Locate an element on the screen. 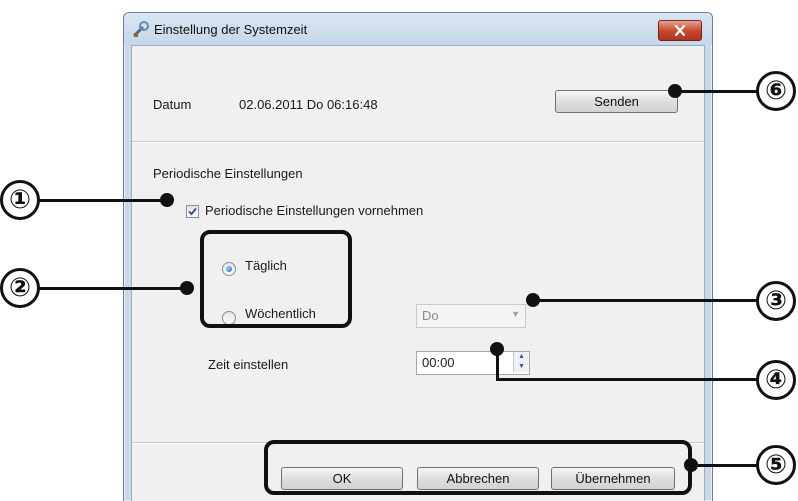  callout-1: ① is located at coordinates (20, 200).